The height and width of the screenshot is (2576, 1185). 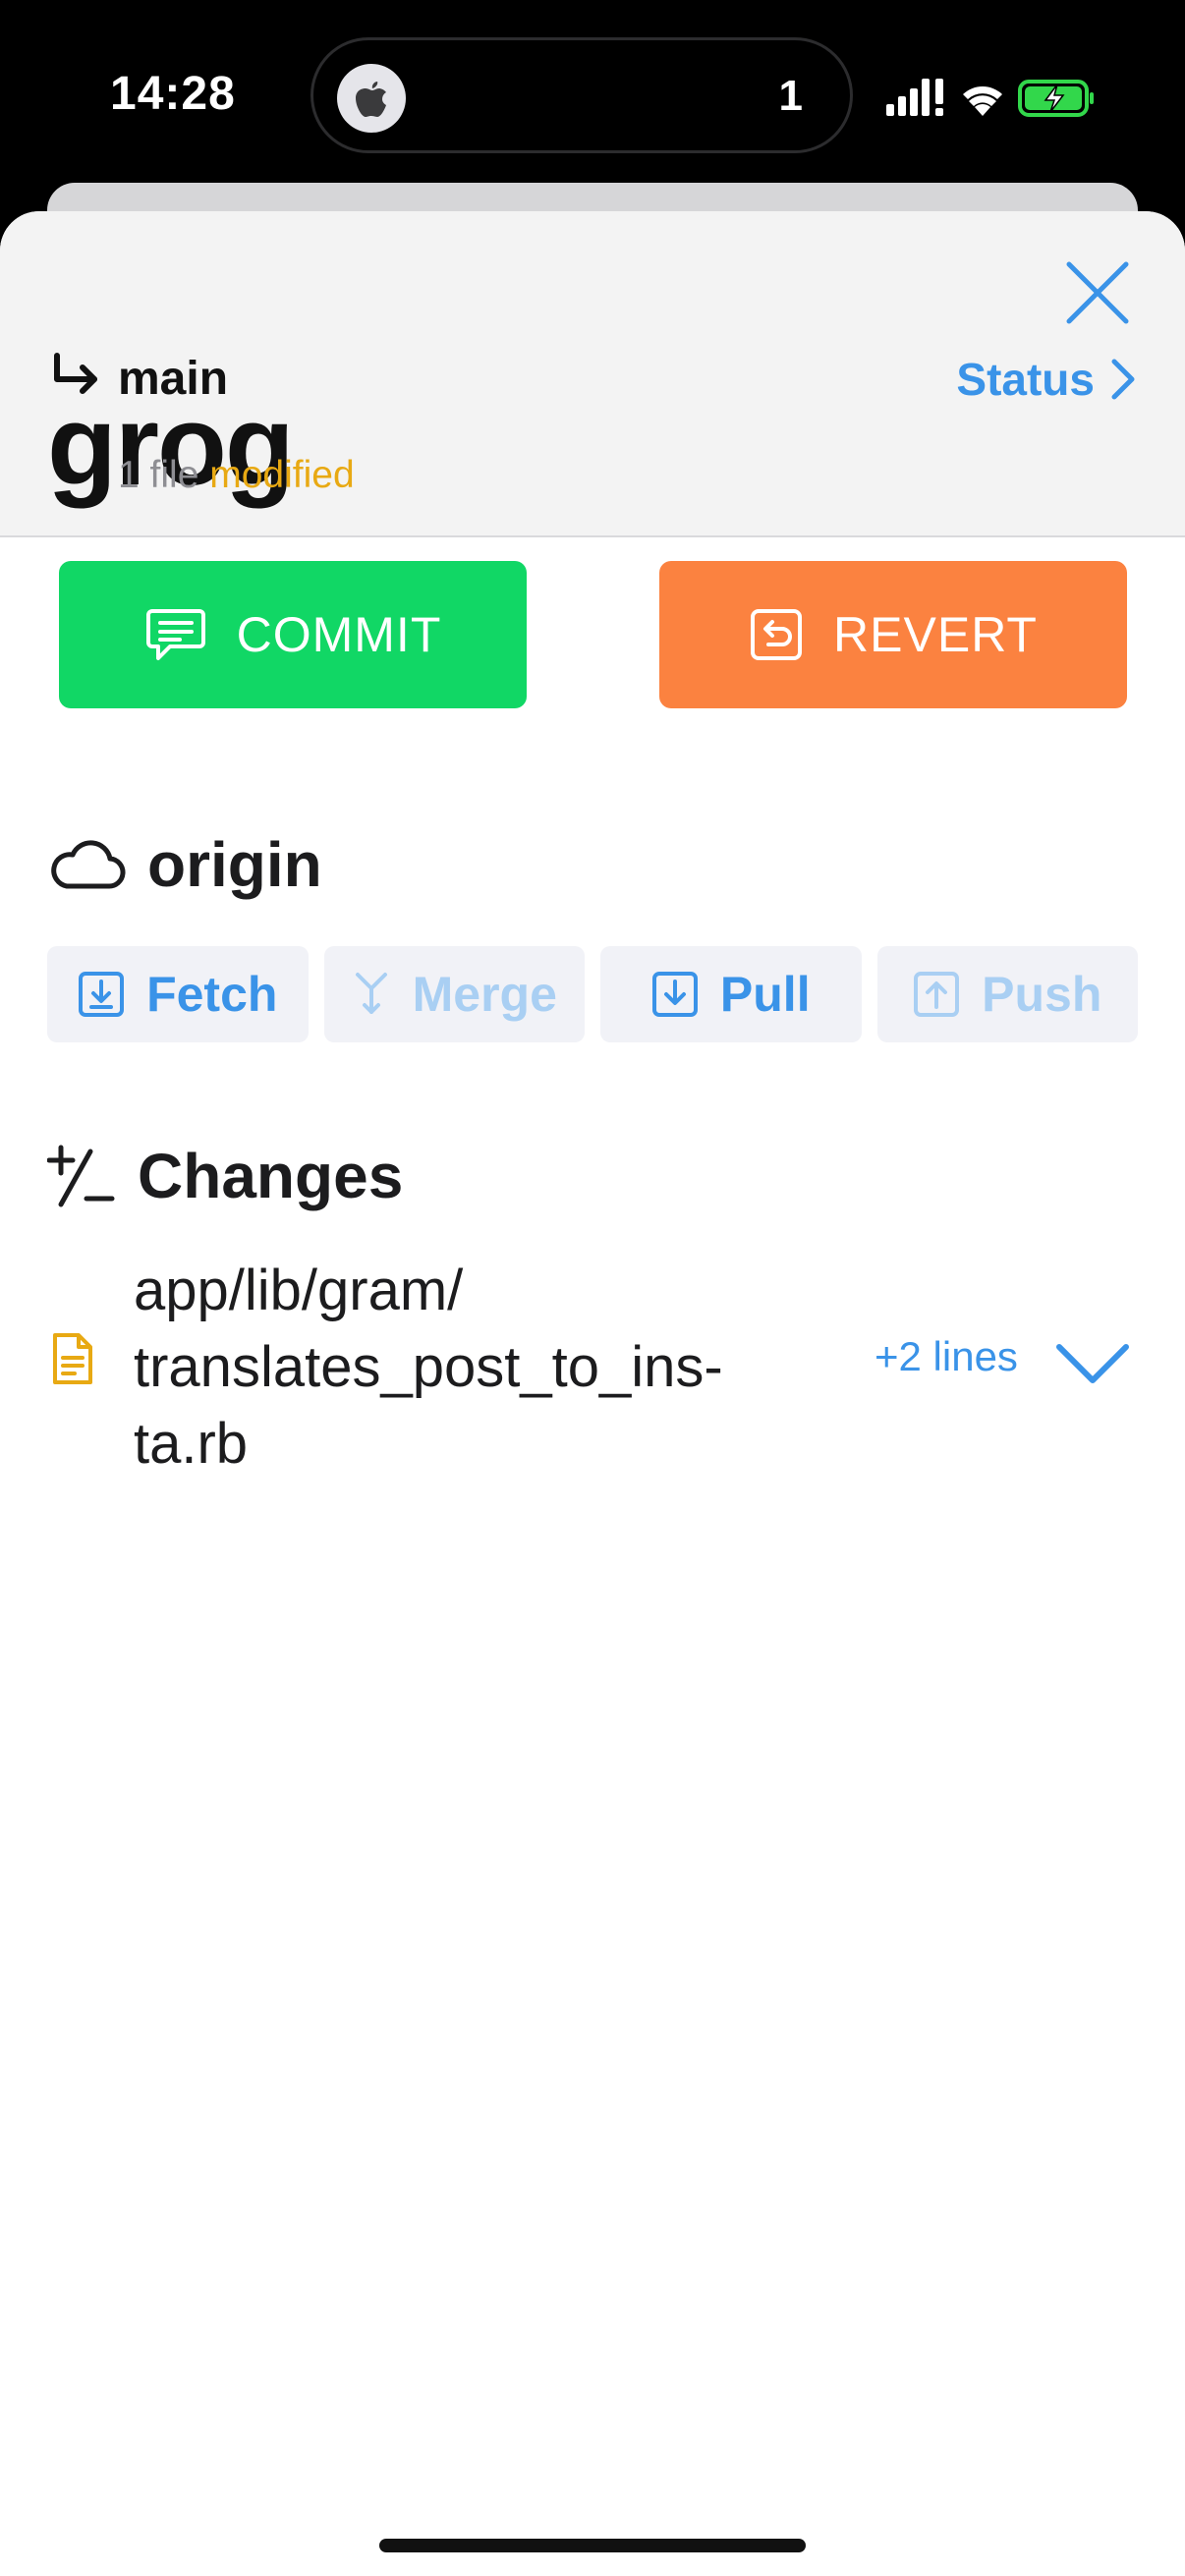 I want to click on apple-logo-icon, so click(x=372, y=98).